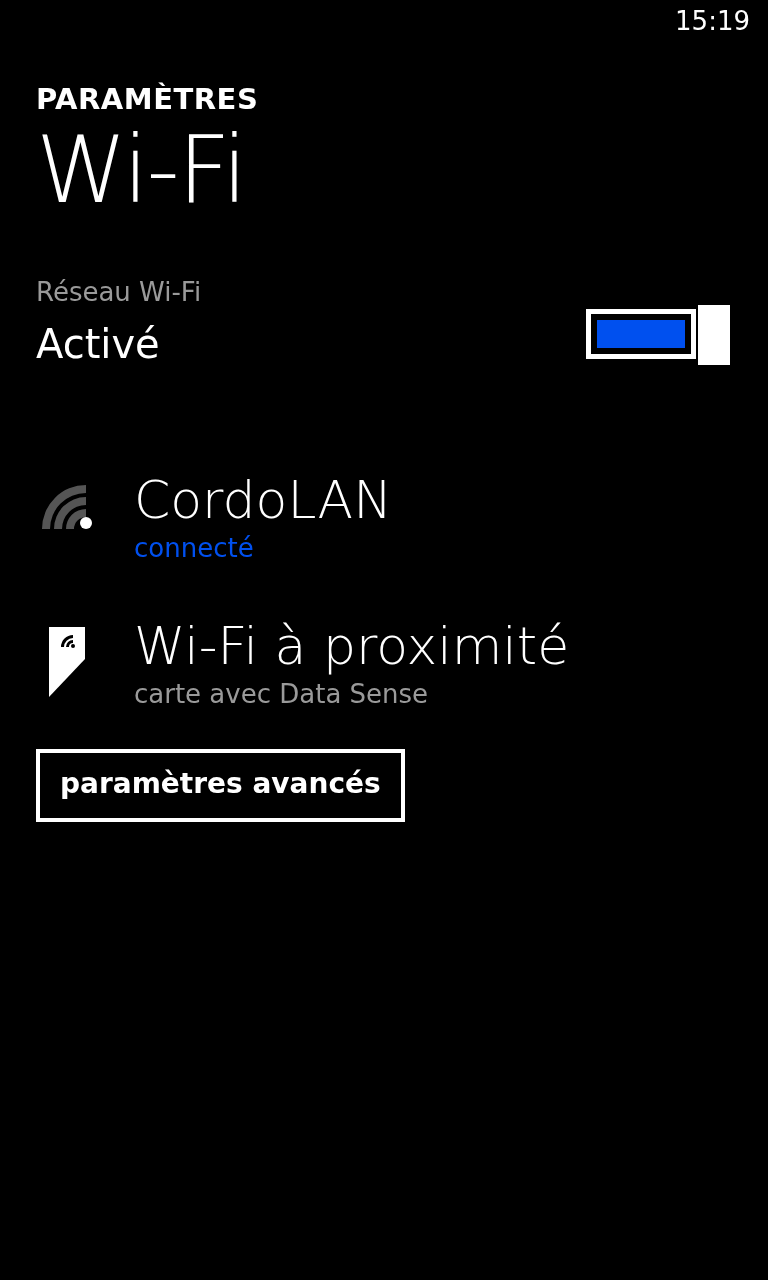 This screenshot has height=1280, width=768. Describe the element at coordinates (119, 292) in the screenshot. I see `setting-label: Réseau Wi-Fi` at that location.